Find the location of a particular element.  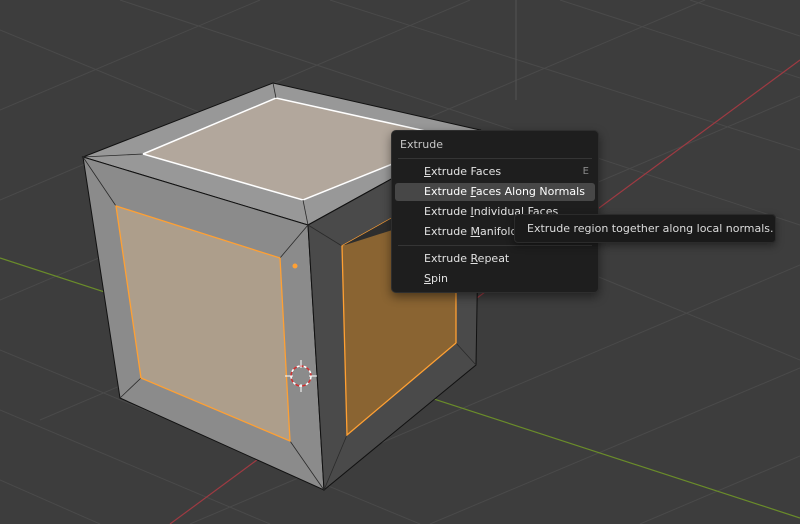

menu-item-extrude-repeat: Extrude Repeat is located at coordinates (495, 259).